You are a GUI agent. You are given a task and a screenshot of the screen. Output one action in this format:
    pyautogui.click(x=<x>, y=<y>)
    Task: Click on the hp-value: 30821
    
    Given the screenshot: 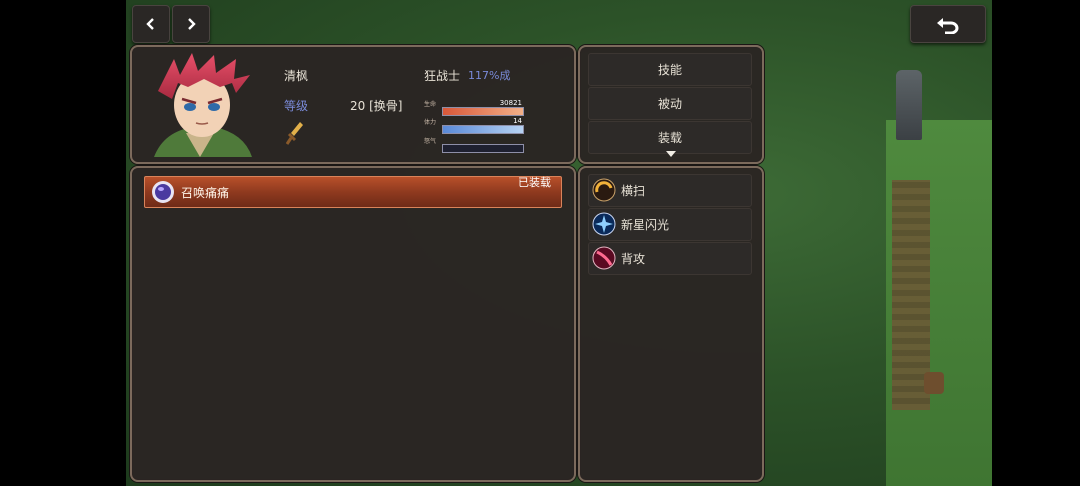 What is the action you would take?
    pyautogui.click(x=510, y=103)
    